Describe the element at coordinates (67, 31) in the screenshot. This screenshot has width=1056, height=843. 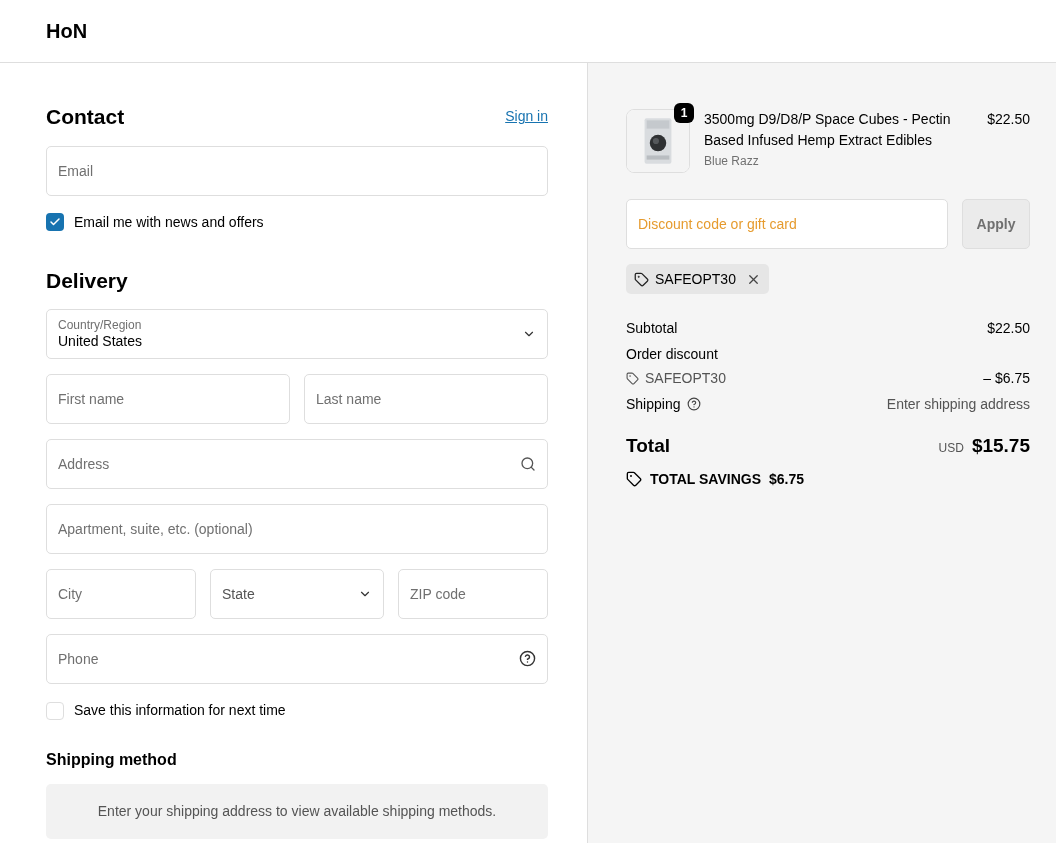
I see `store-logo: HoN` at that location.